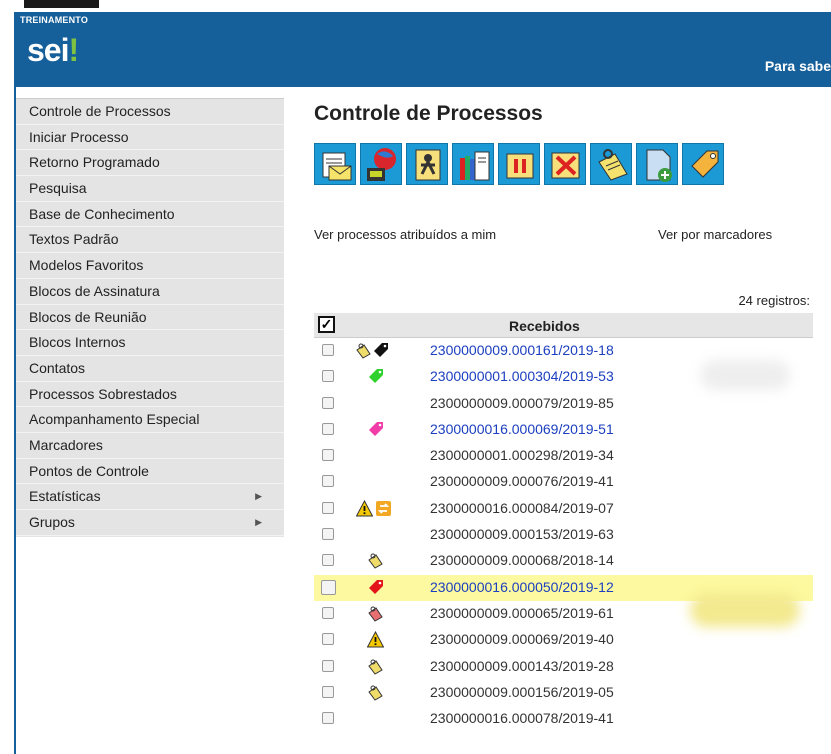 Image resolution: width=831 pixels, height=754 pixels. I want to click on assign-user-icon, so click(427, 164).